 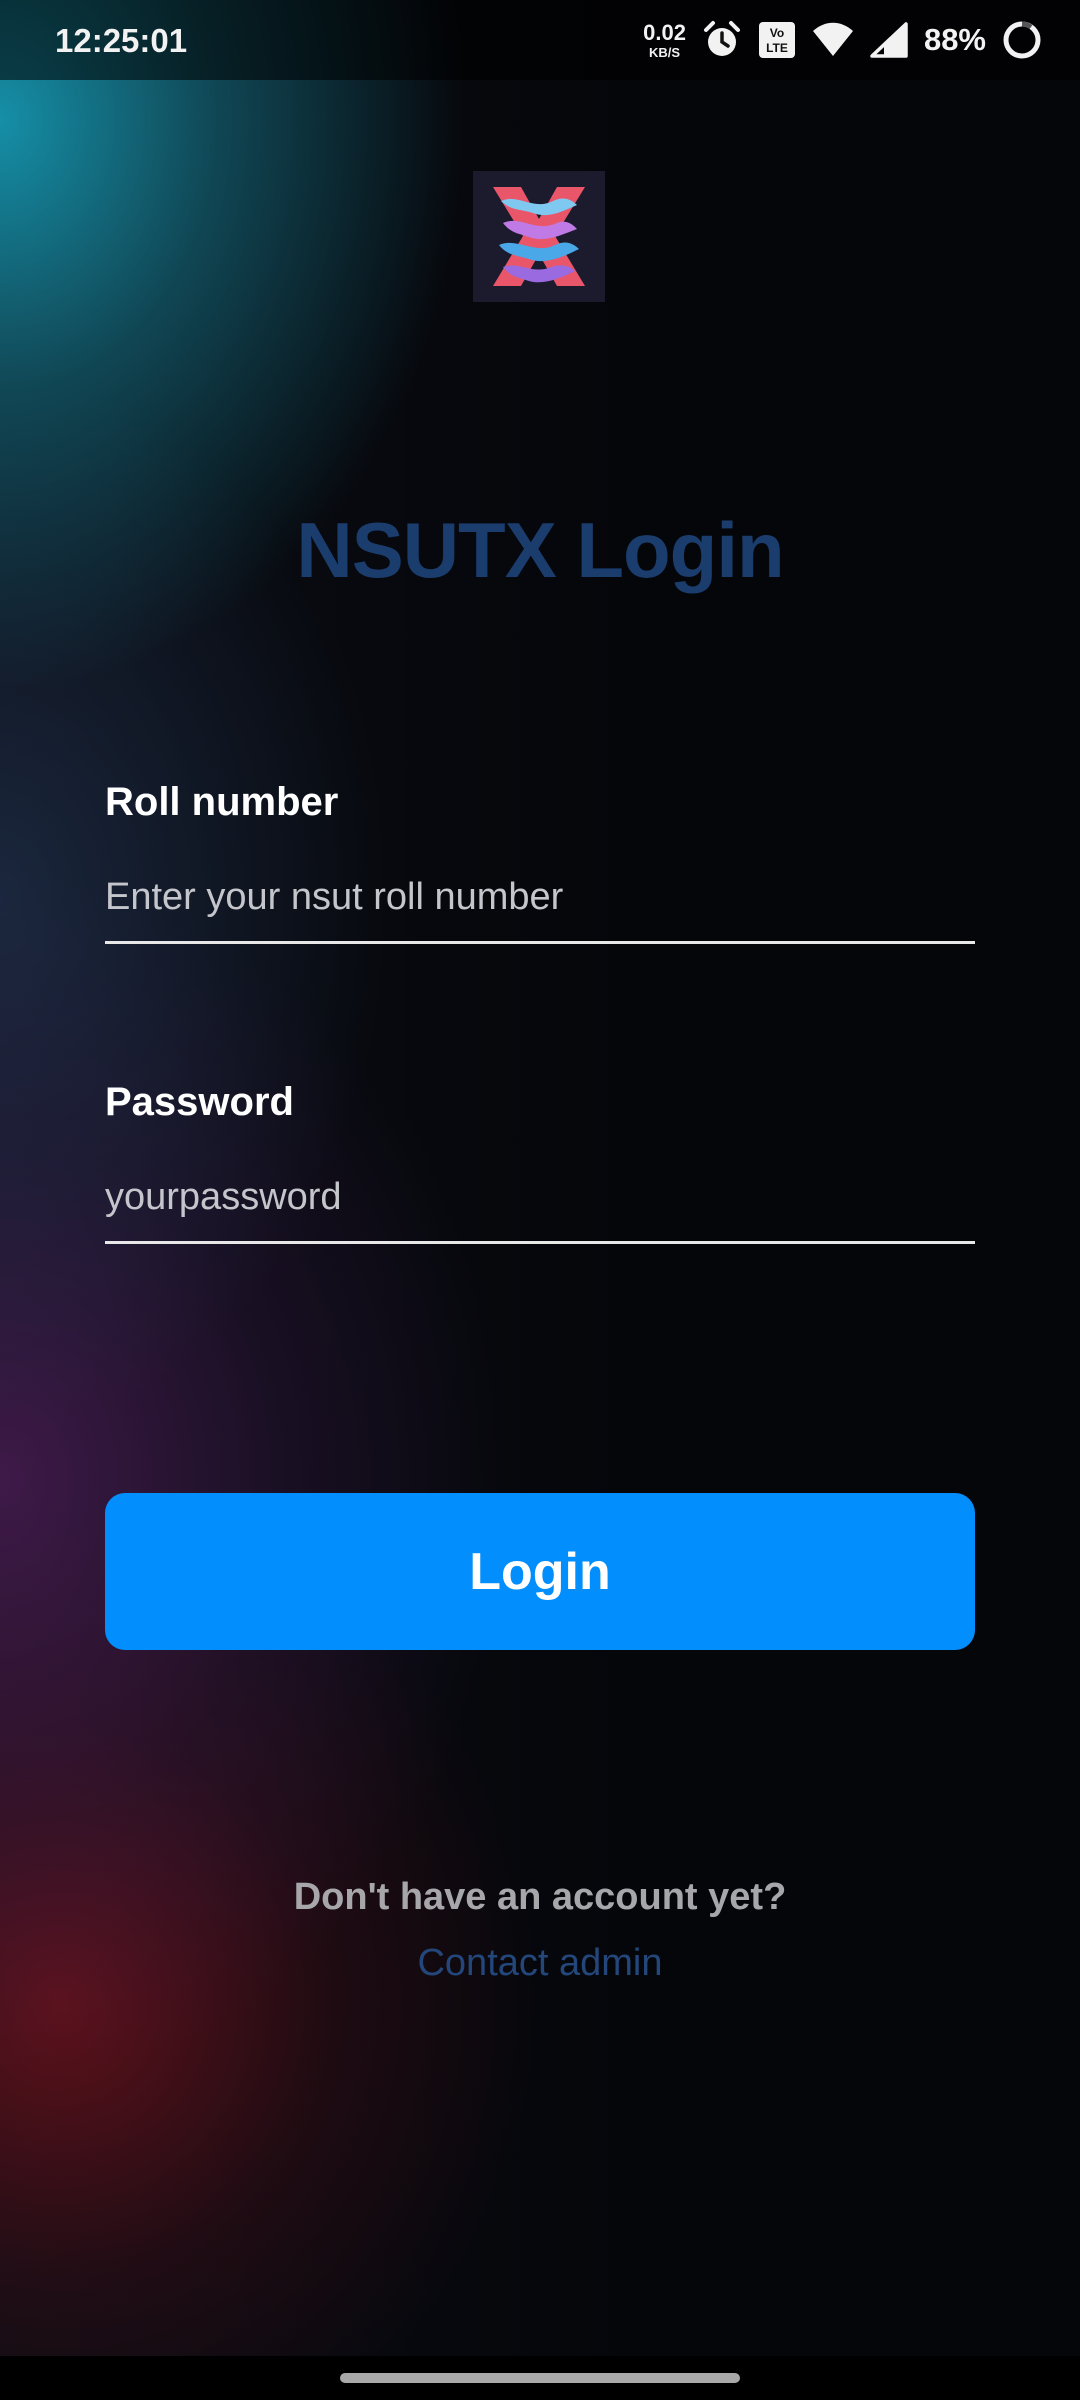 What do you see at coordinates (665, 52) in the screenshot?
I see `network-speed-unit: KB/S` at bounding box center [665, 52].